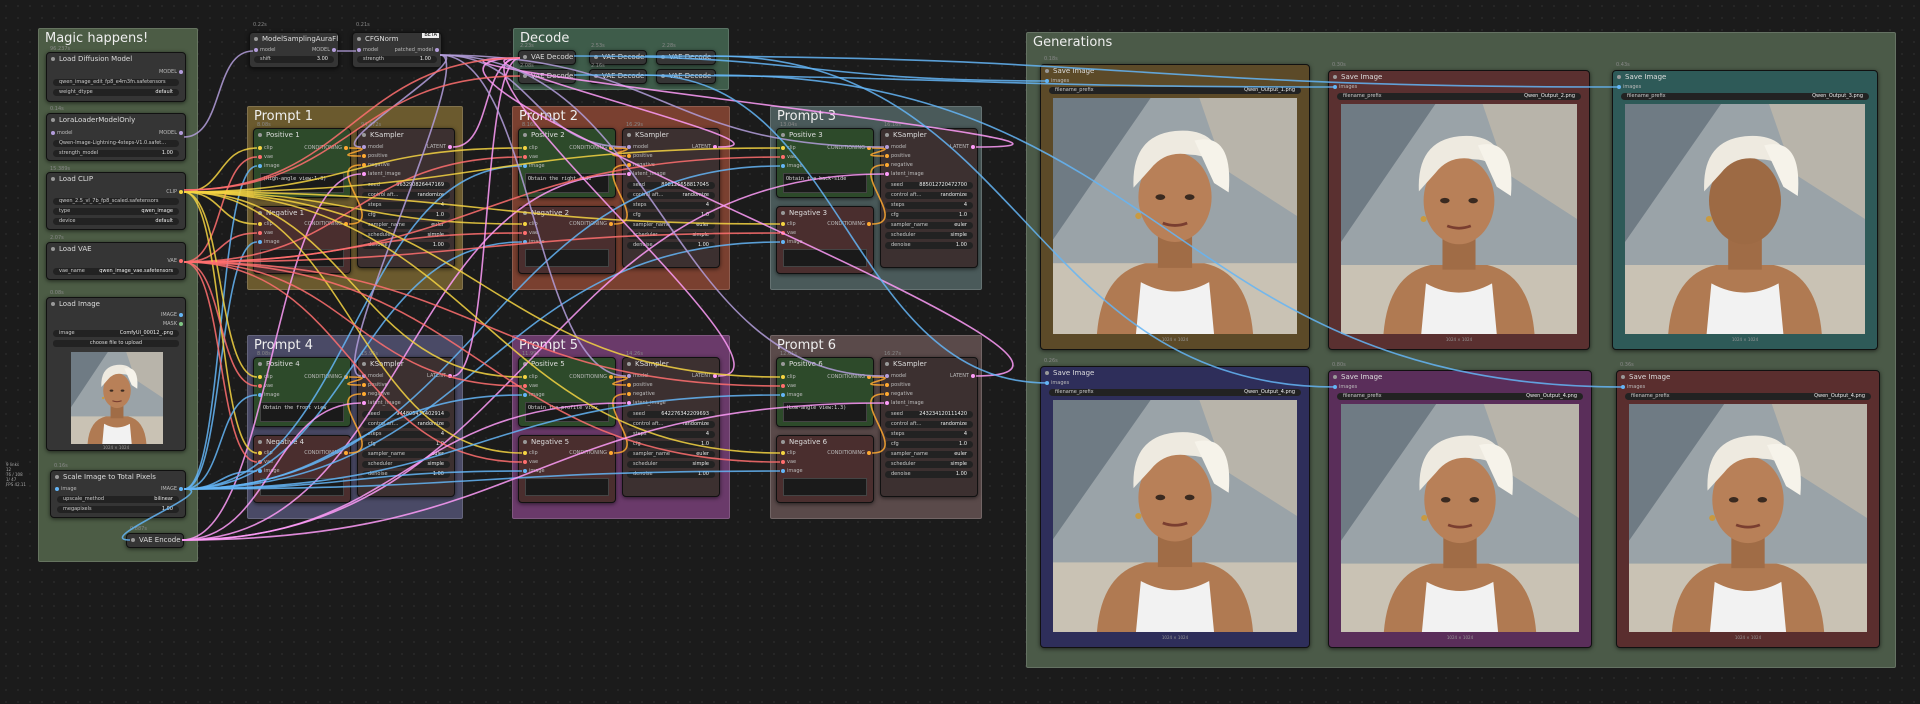 The image size is (1920, 704). I want to click on negative-prompt-node-6: Negative 6 clip vae image CONDITIONING, so click(825, 469).